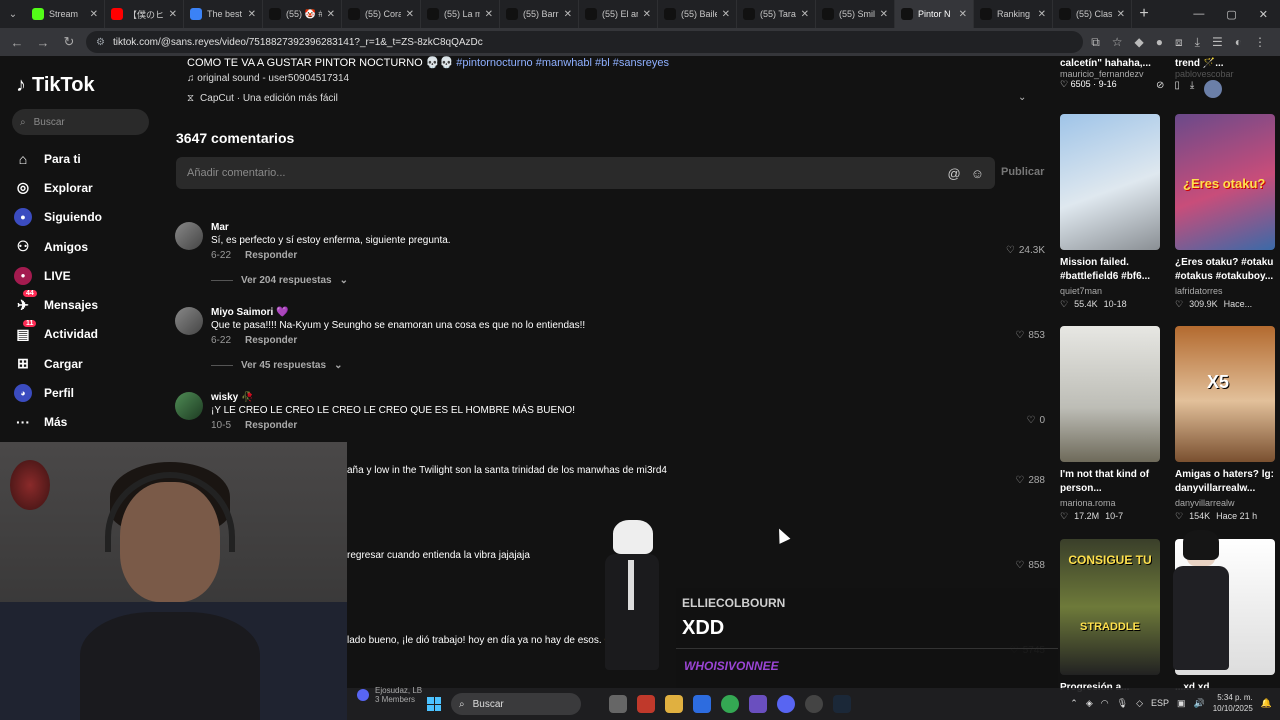 The height and width of the screenshot is (720, 1280). Describe the element at coordinates (1025, 250) in the screenshot. I see `like-button: ♡ 24.3K` at that location.